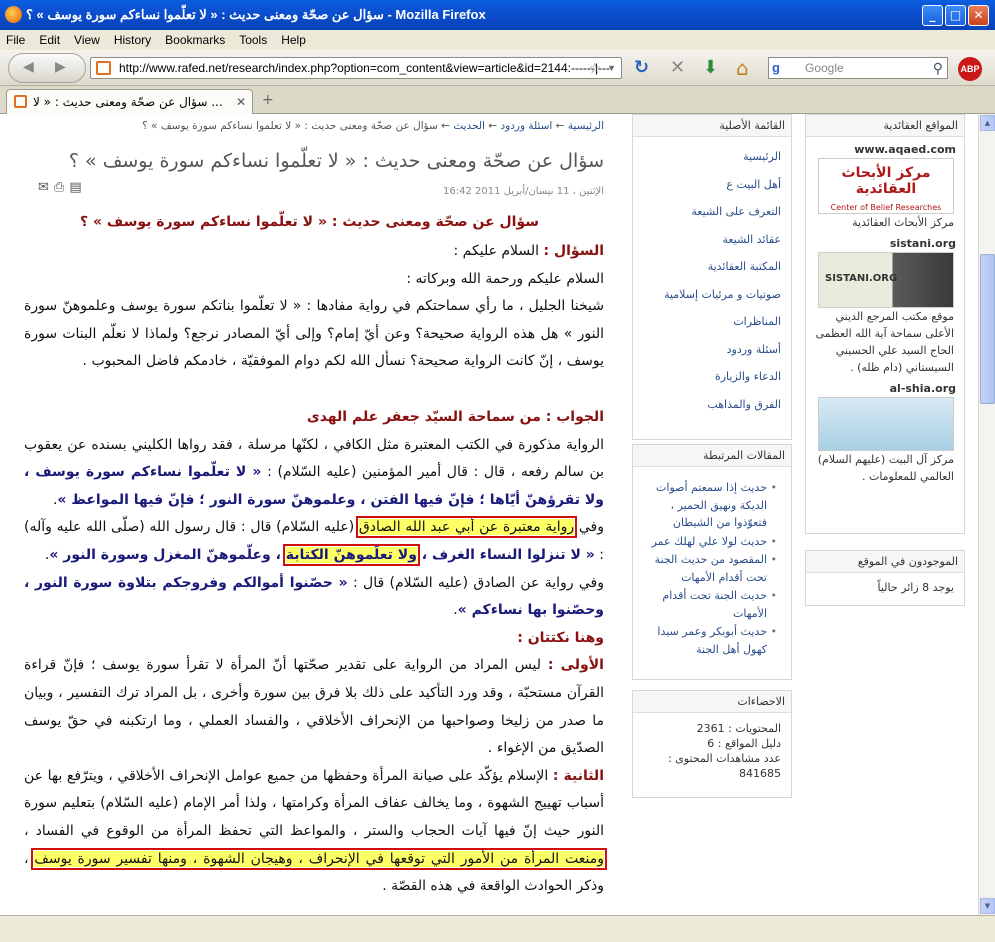 The width and height of the screenshot is (995, 942). What do you see at coordinates (712, 240) in the screenshot?
I see `main-menu-item: عقائد الشيعة` at bounding box center [712, 240].